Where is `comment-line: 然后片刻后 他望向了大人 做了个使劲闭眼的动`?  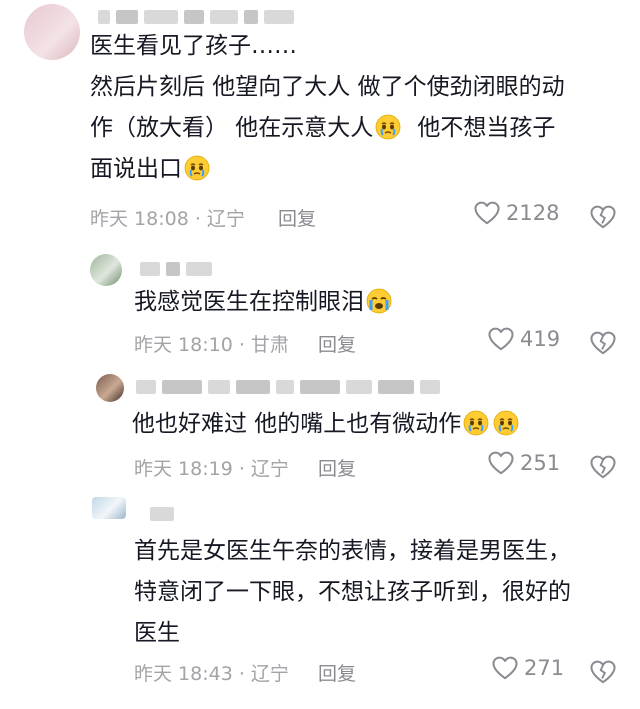 comment-line: 然后片刻后 他望向了大人 做了个使劲闭眼的动 is located at coordinates (327, 87).